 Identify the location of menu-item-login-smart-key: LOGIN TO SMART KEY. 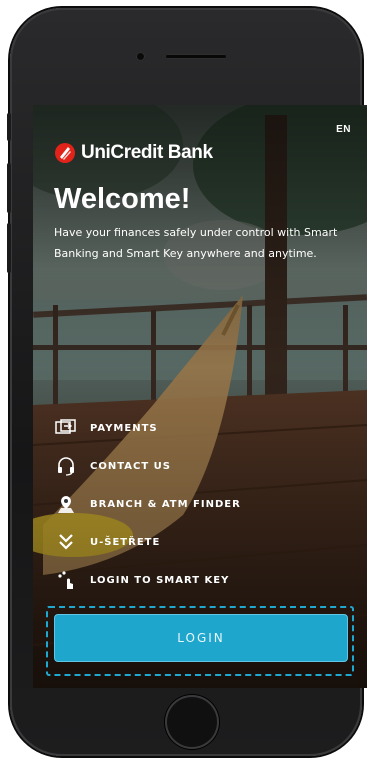
(204, 580).